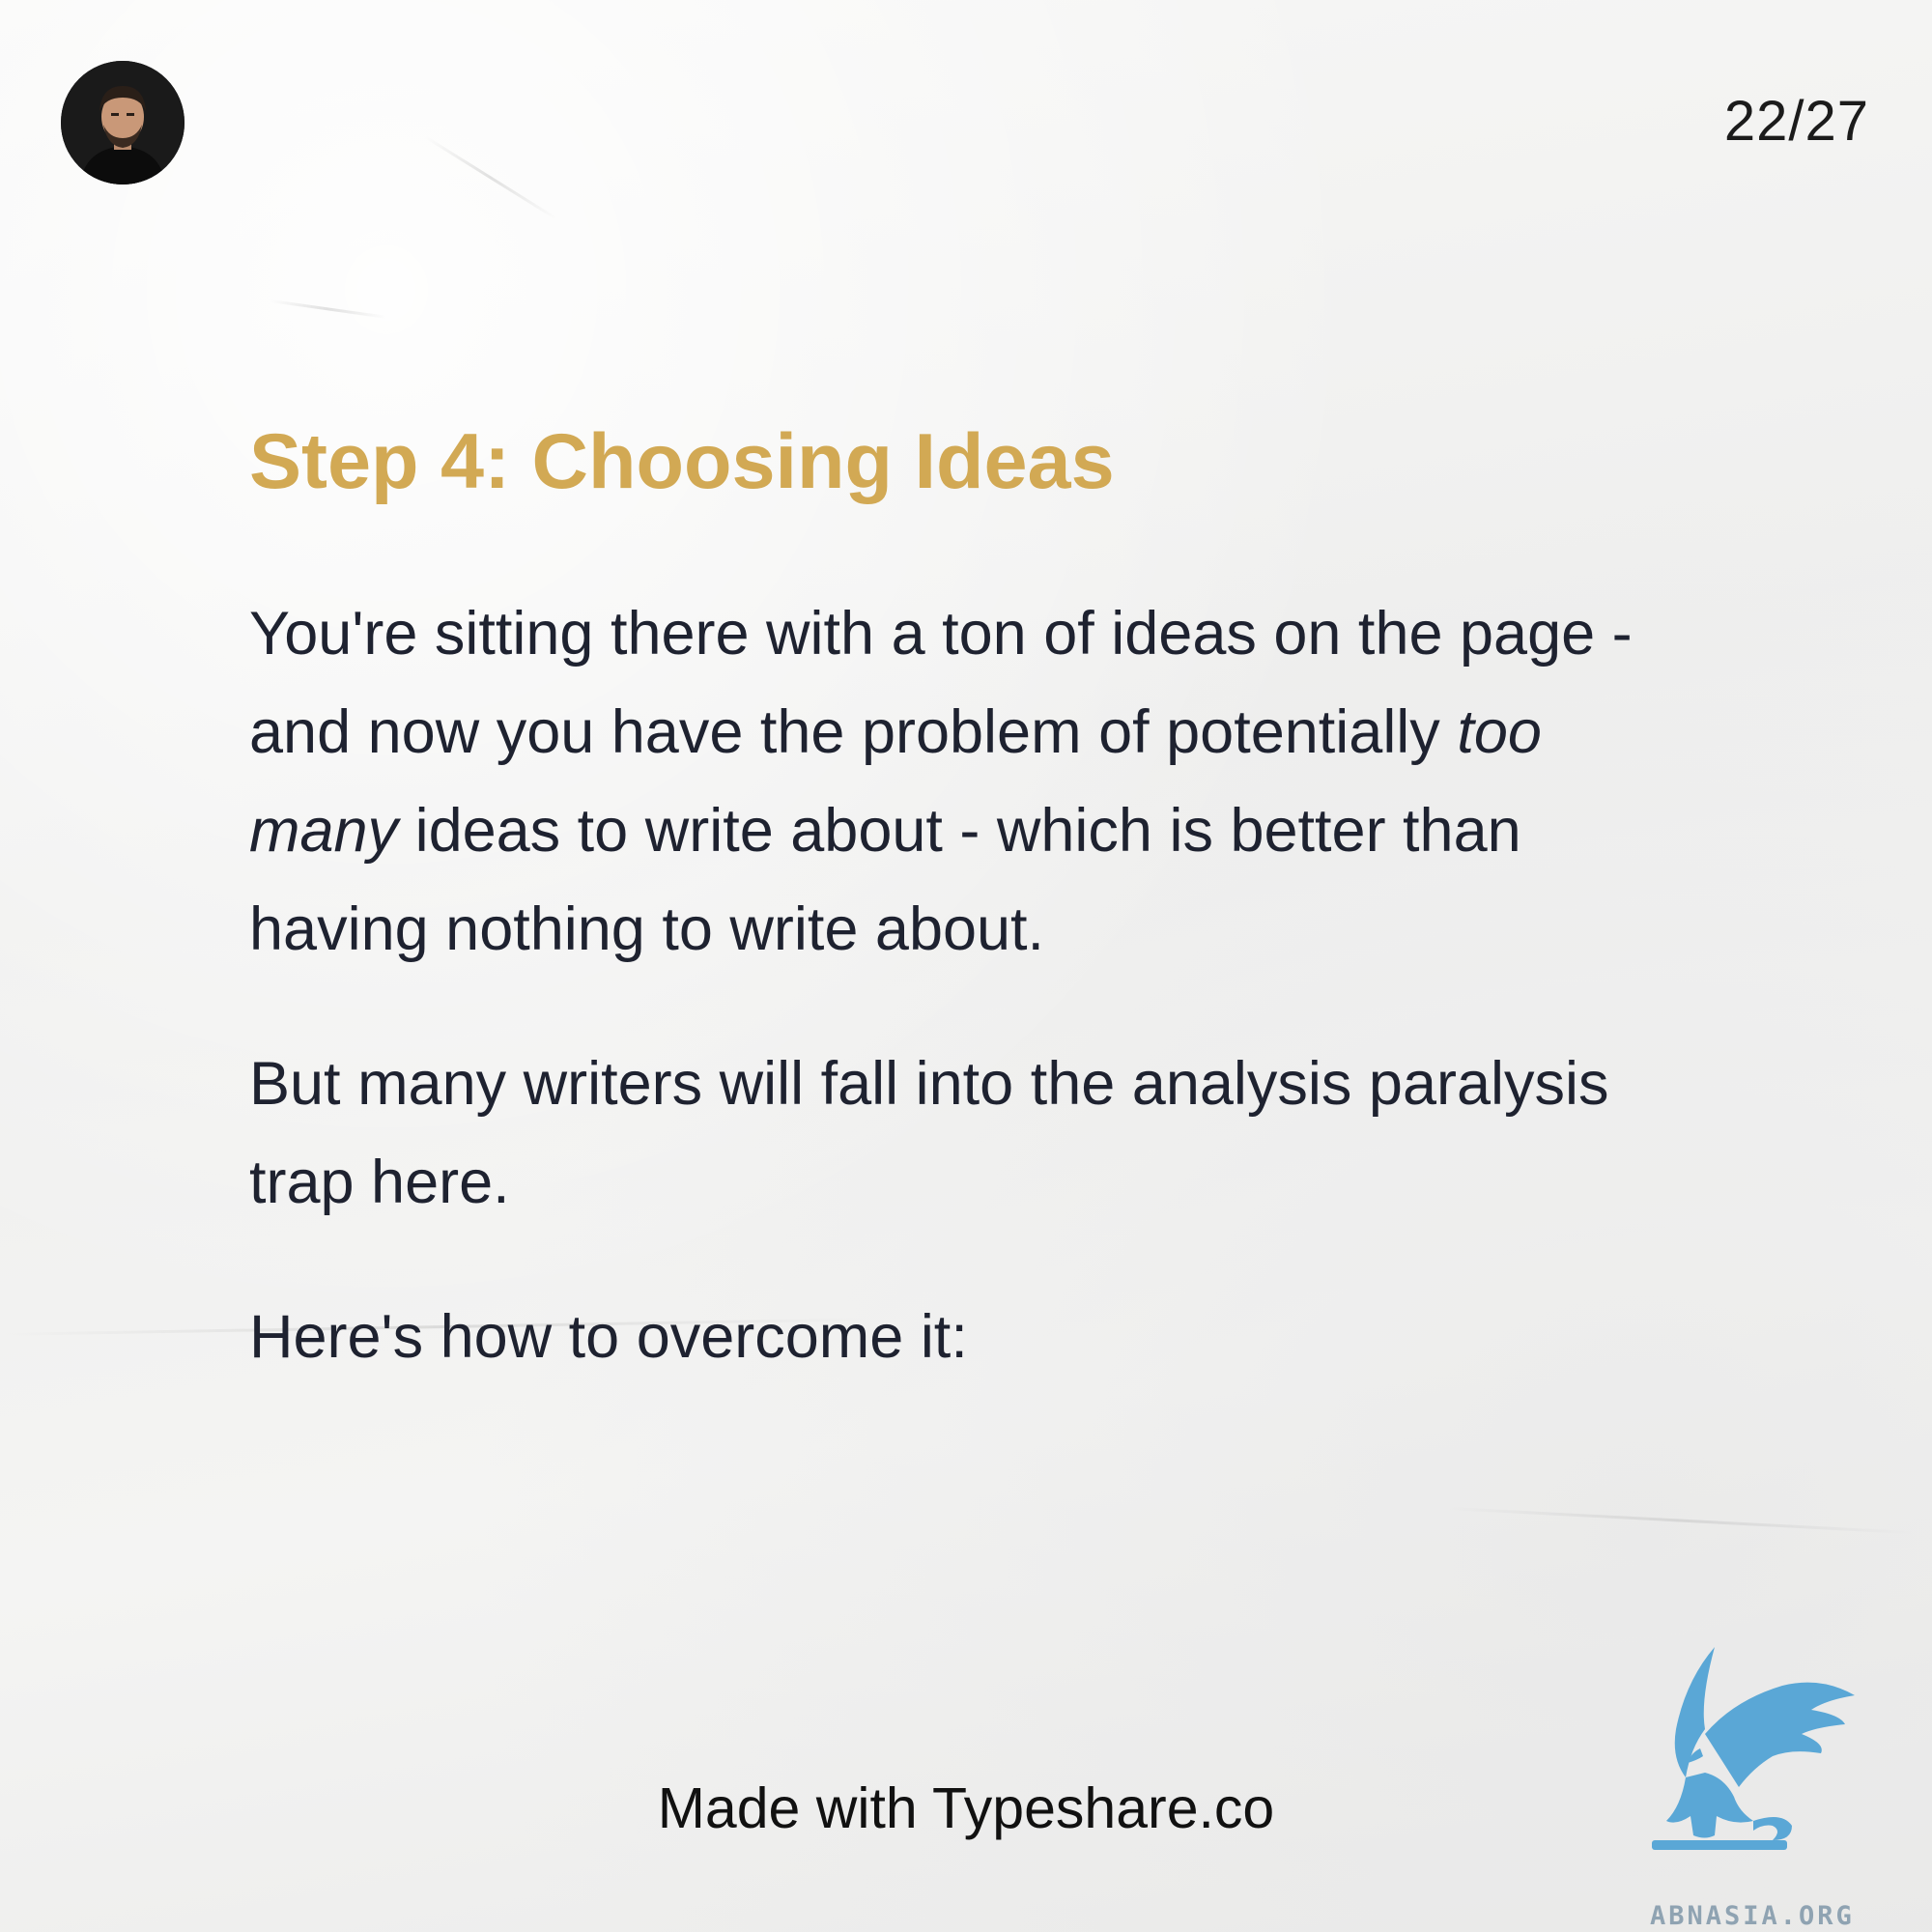  I want to click on griffin-icon, so click(1753, 1748).